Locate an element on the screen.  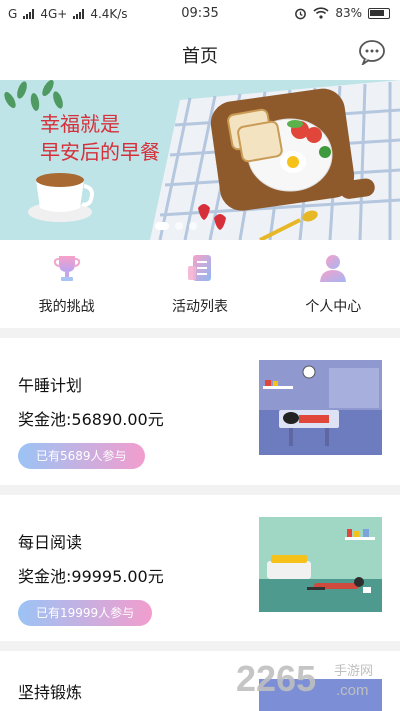
list-icon is located at coordinates (199, 268).